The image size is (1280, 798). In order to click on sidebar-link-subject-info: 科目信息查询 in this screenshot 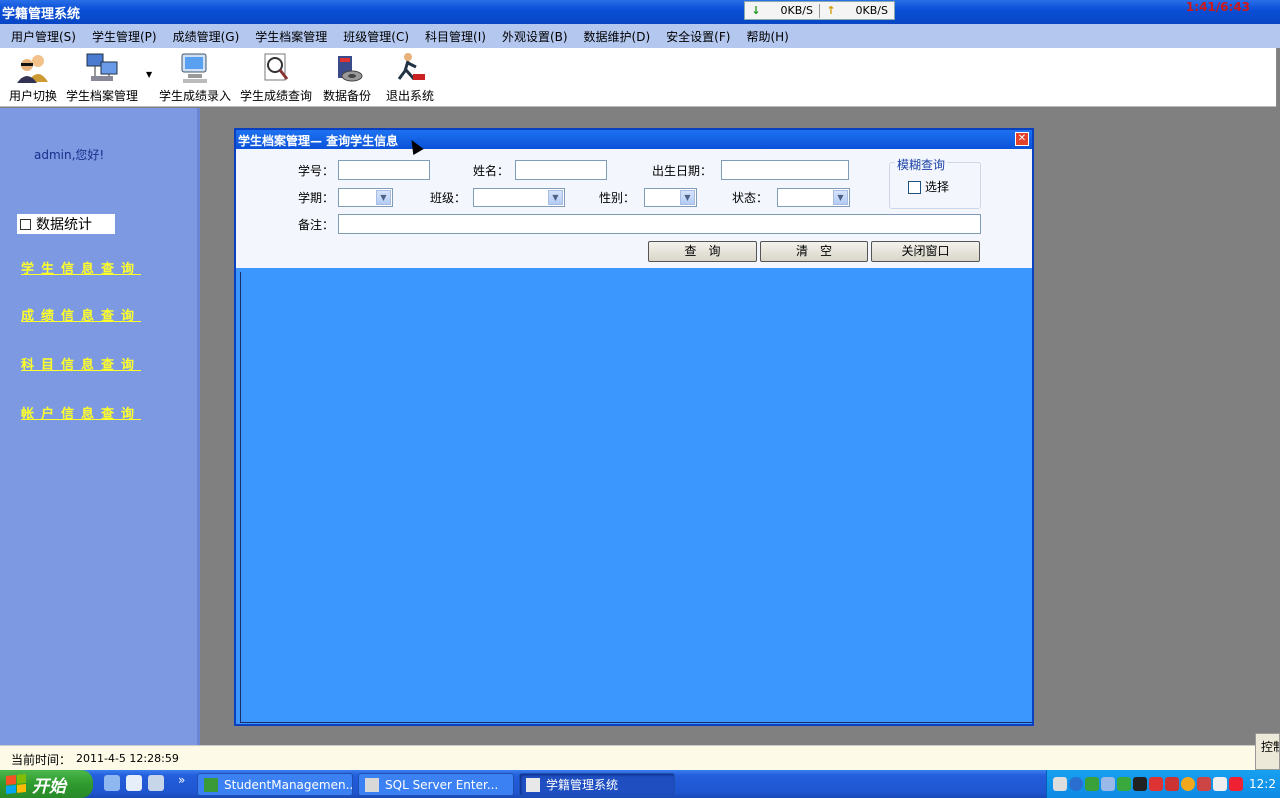, I will do `click(81, 363)`.